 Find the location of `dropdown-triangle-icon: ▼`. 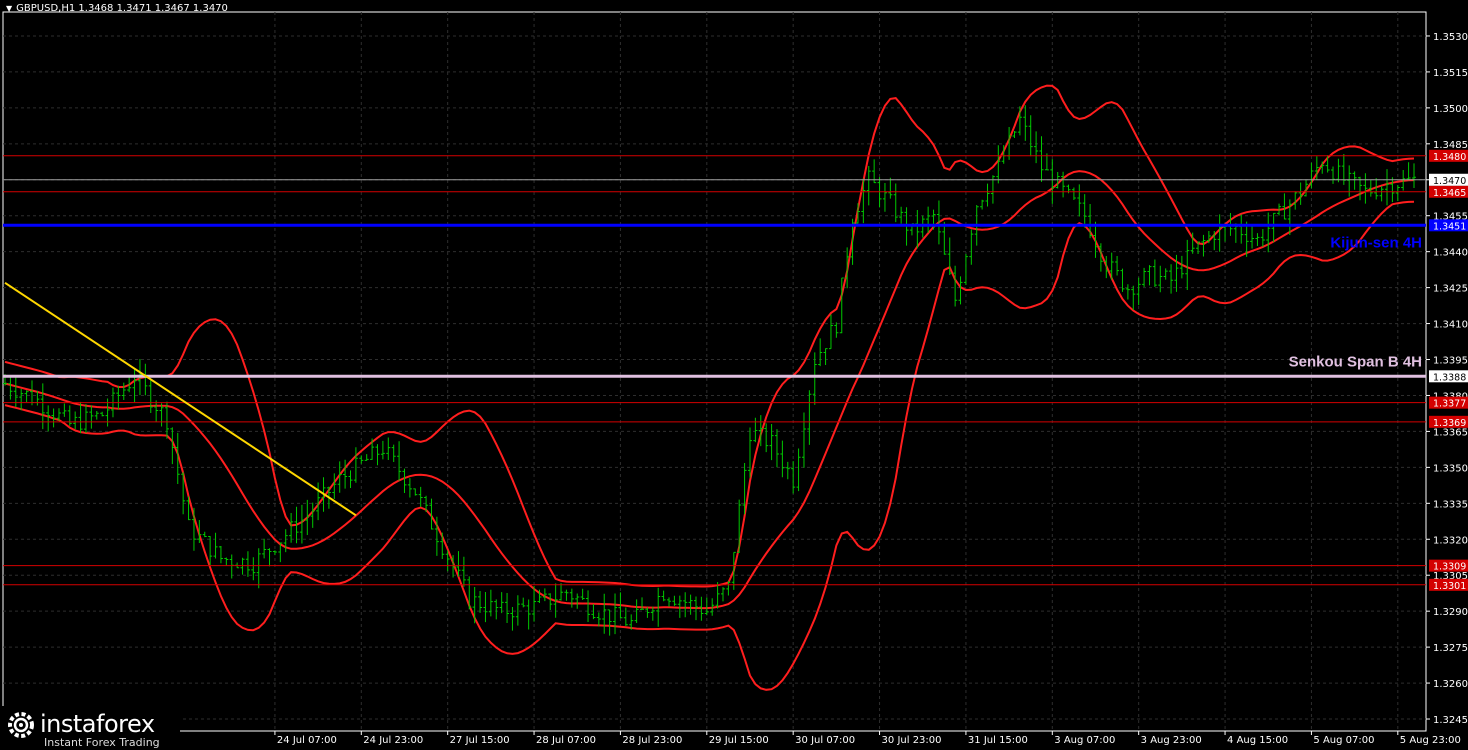

dropdown-triangle-icon: ▼ is located at coordinates (9, 8).